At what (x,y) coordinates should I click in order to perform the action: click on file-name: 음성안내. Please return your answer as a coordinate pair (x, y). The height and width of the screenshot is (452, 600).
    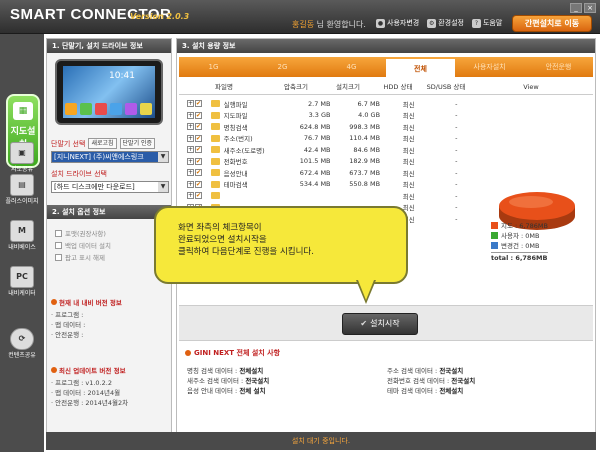
    Looking at the image, I should click on (235, 173).